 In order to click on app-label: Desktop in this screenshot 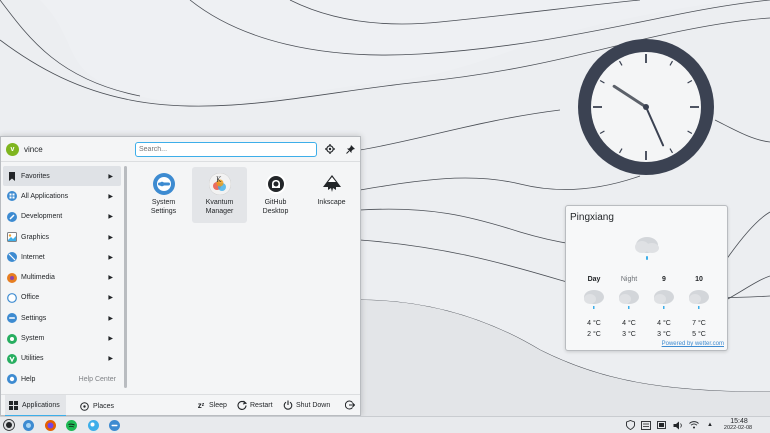, I will do `click(275, 211)`.